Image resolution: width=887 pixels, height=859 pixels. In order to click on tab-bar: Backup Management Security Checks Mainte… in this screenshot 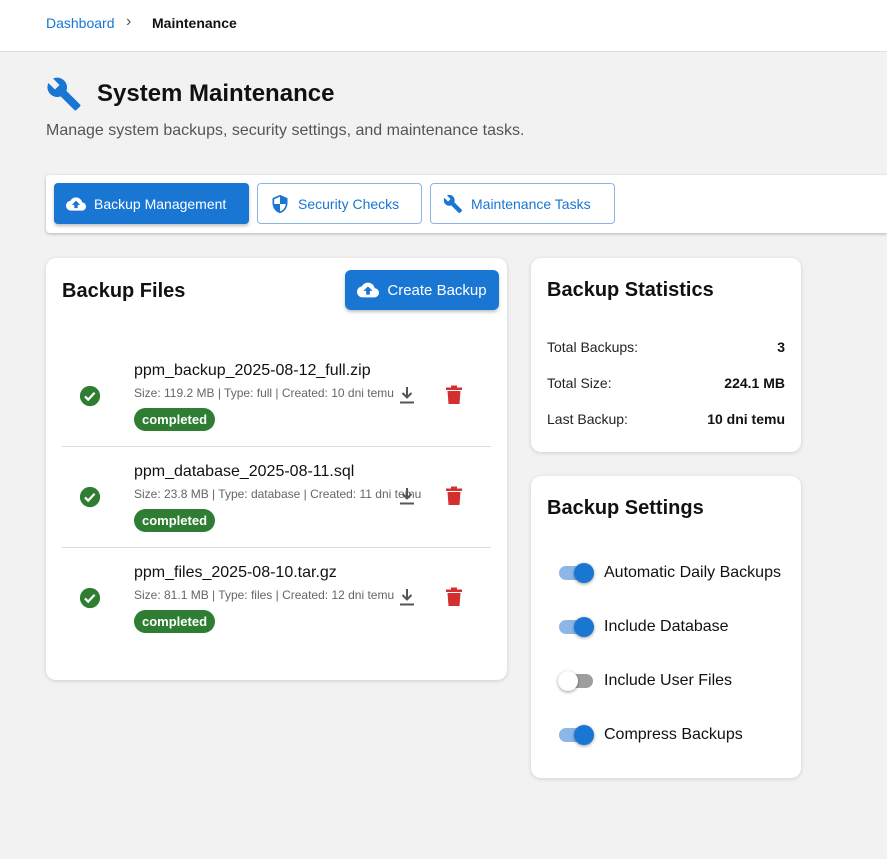, I will do `click(466, 204)`.